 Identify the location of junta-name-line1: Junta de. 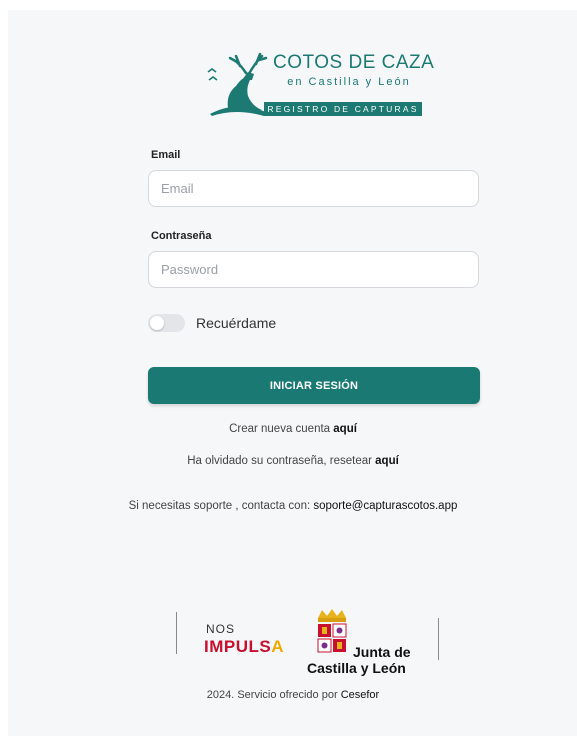
(382, 652).